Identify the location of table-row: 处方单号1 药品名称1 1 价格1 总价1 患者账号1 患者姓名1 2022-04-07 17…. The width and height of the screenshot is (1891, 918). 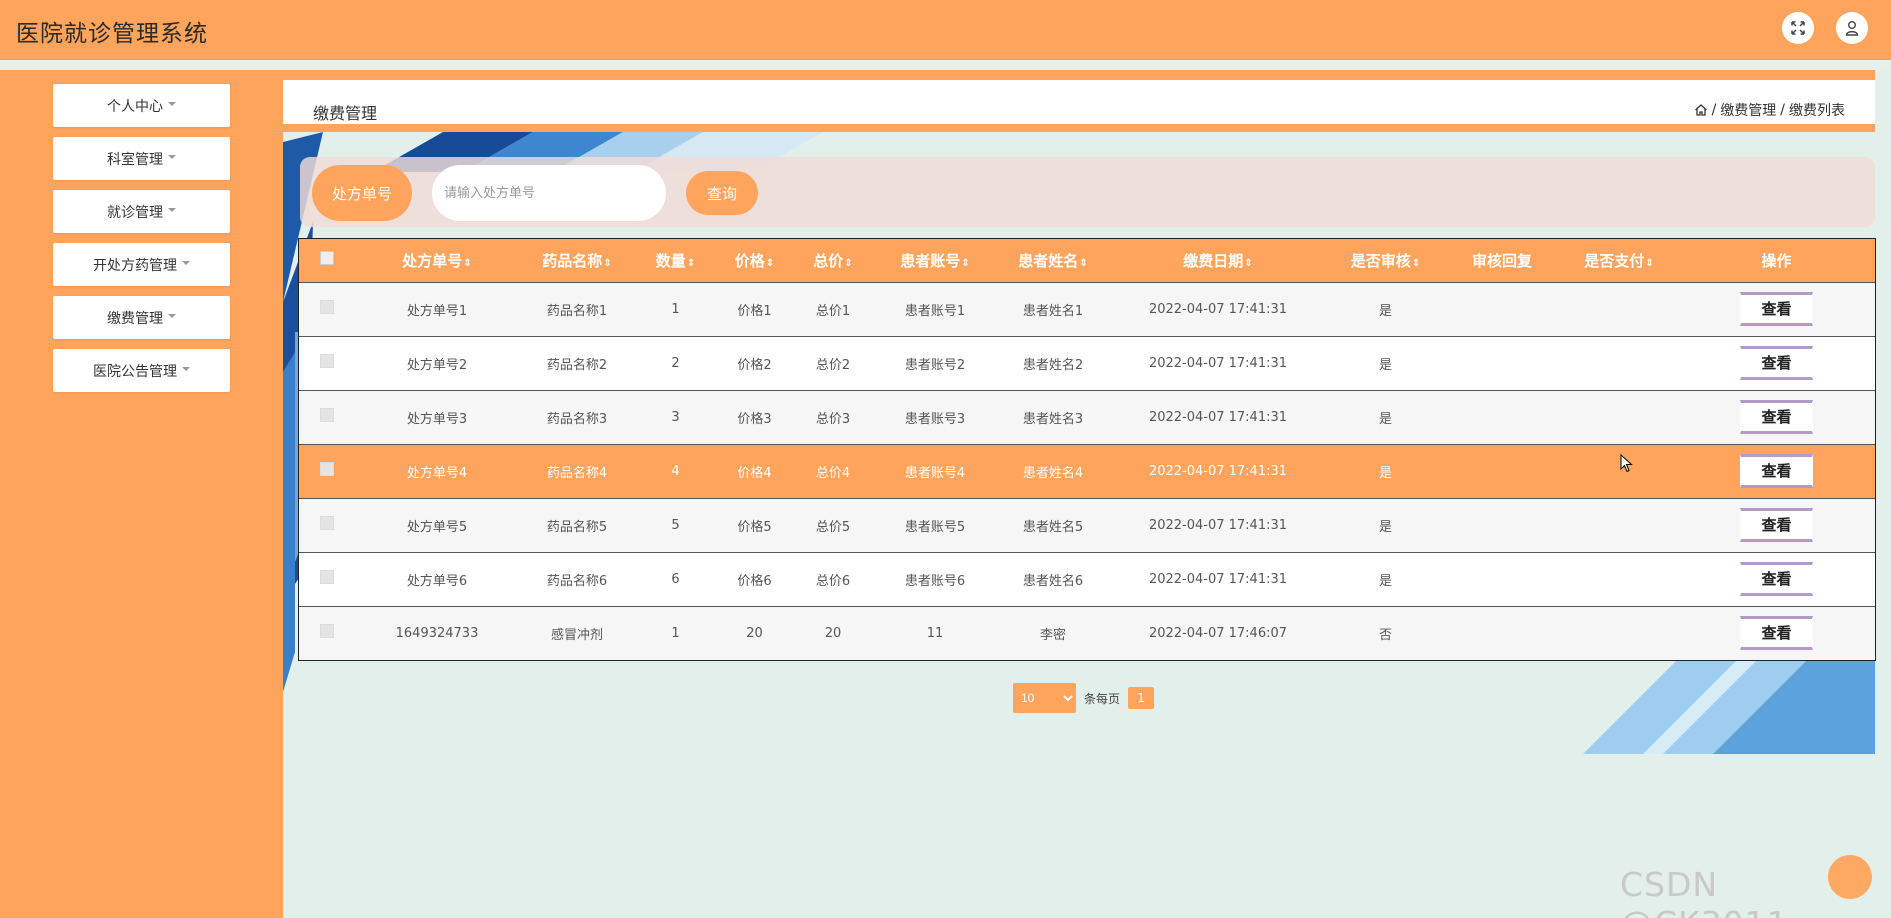
(1087, 309).